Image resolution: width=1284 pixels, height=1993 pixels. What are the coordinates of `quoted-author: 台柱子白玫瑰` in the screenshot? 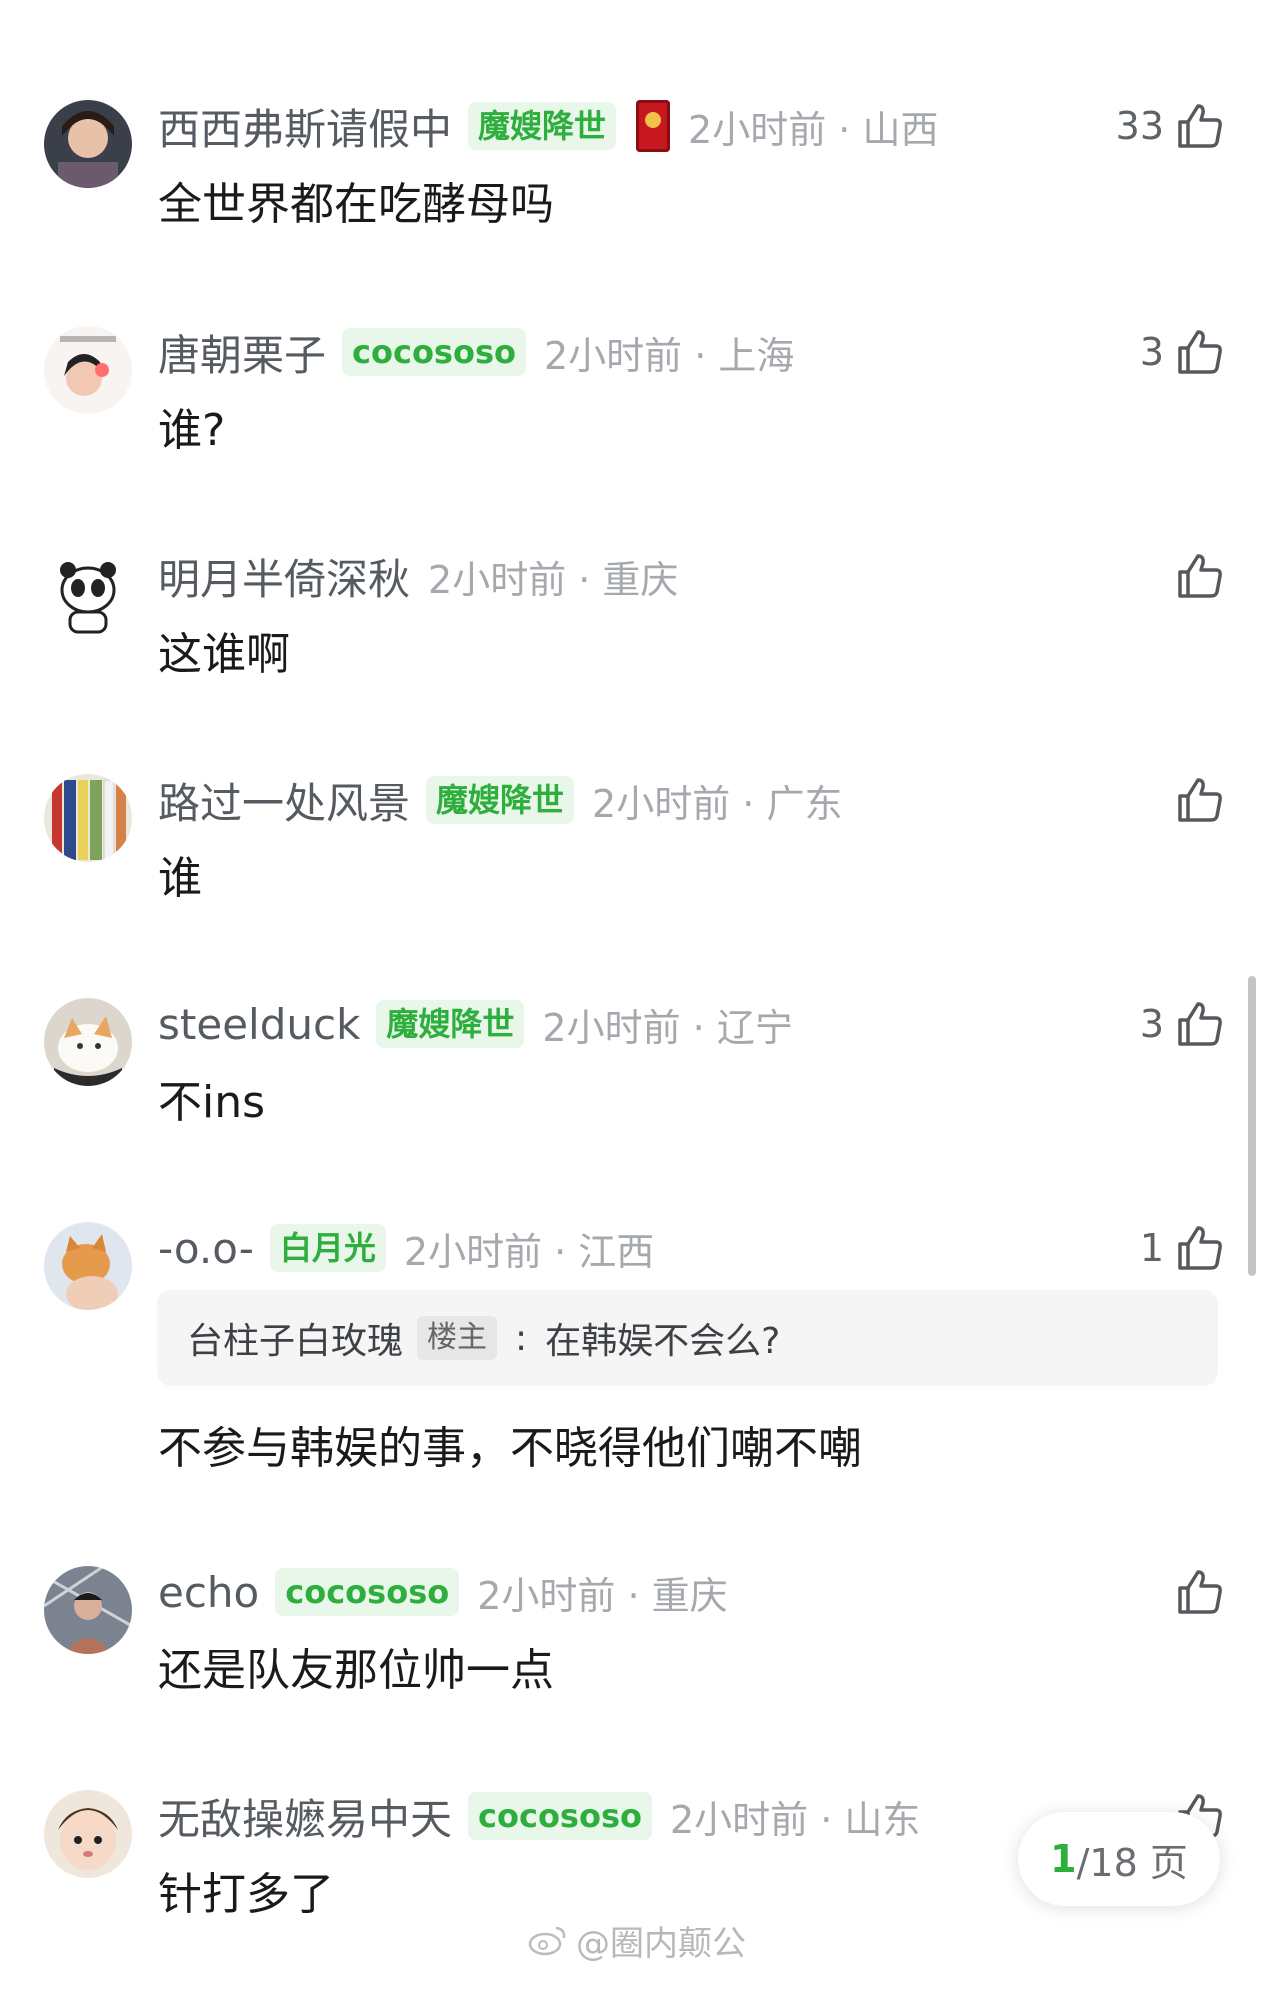 It's located at (295, 1338).